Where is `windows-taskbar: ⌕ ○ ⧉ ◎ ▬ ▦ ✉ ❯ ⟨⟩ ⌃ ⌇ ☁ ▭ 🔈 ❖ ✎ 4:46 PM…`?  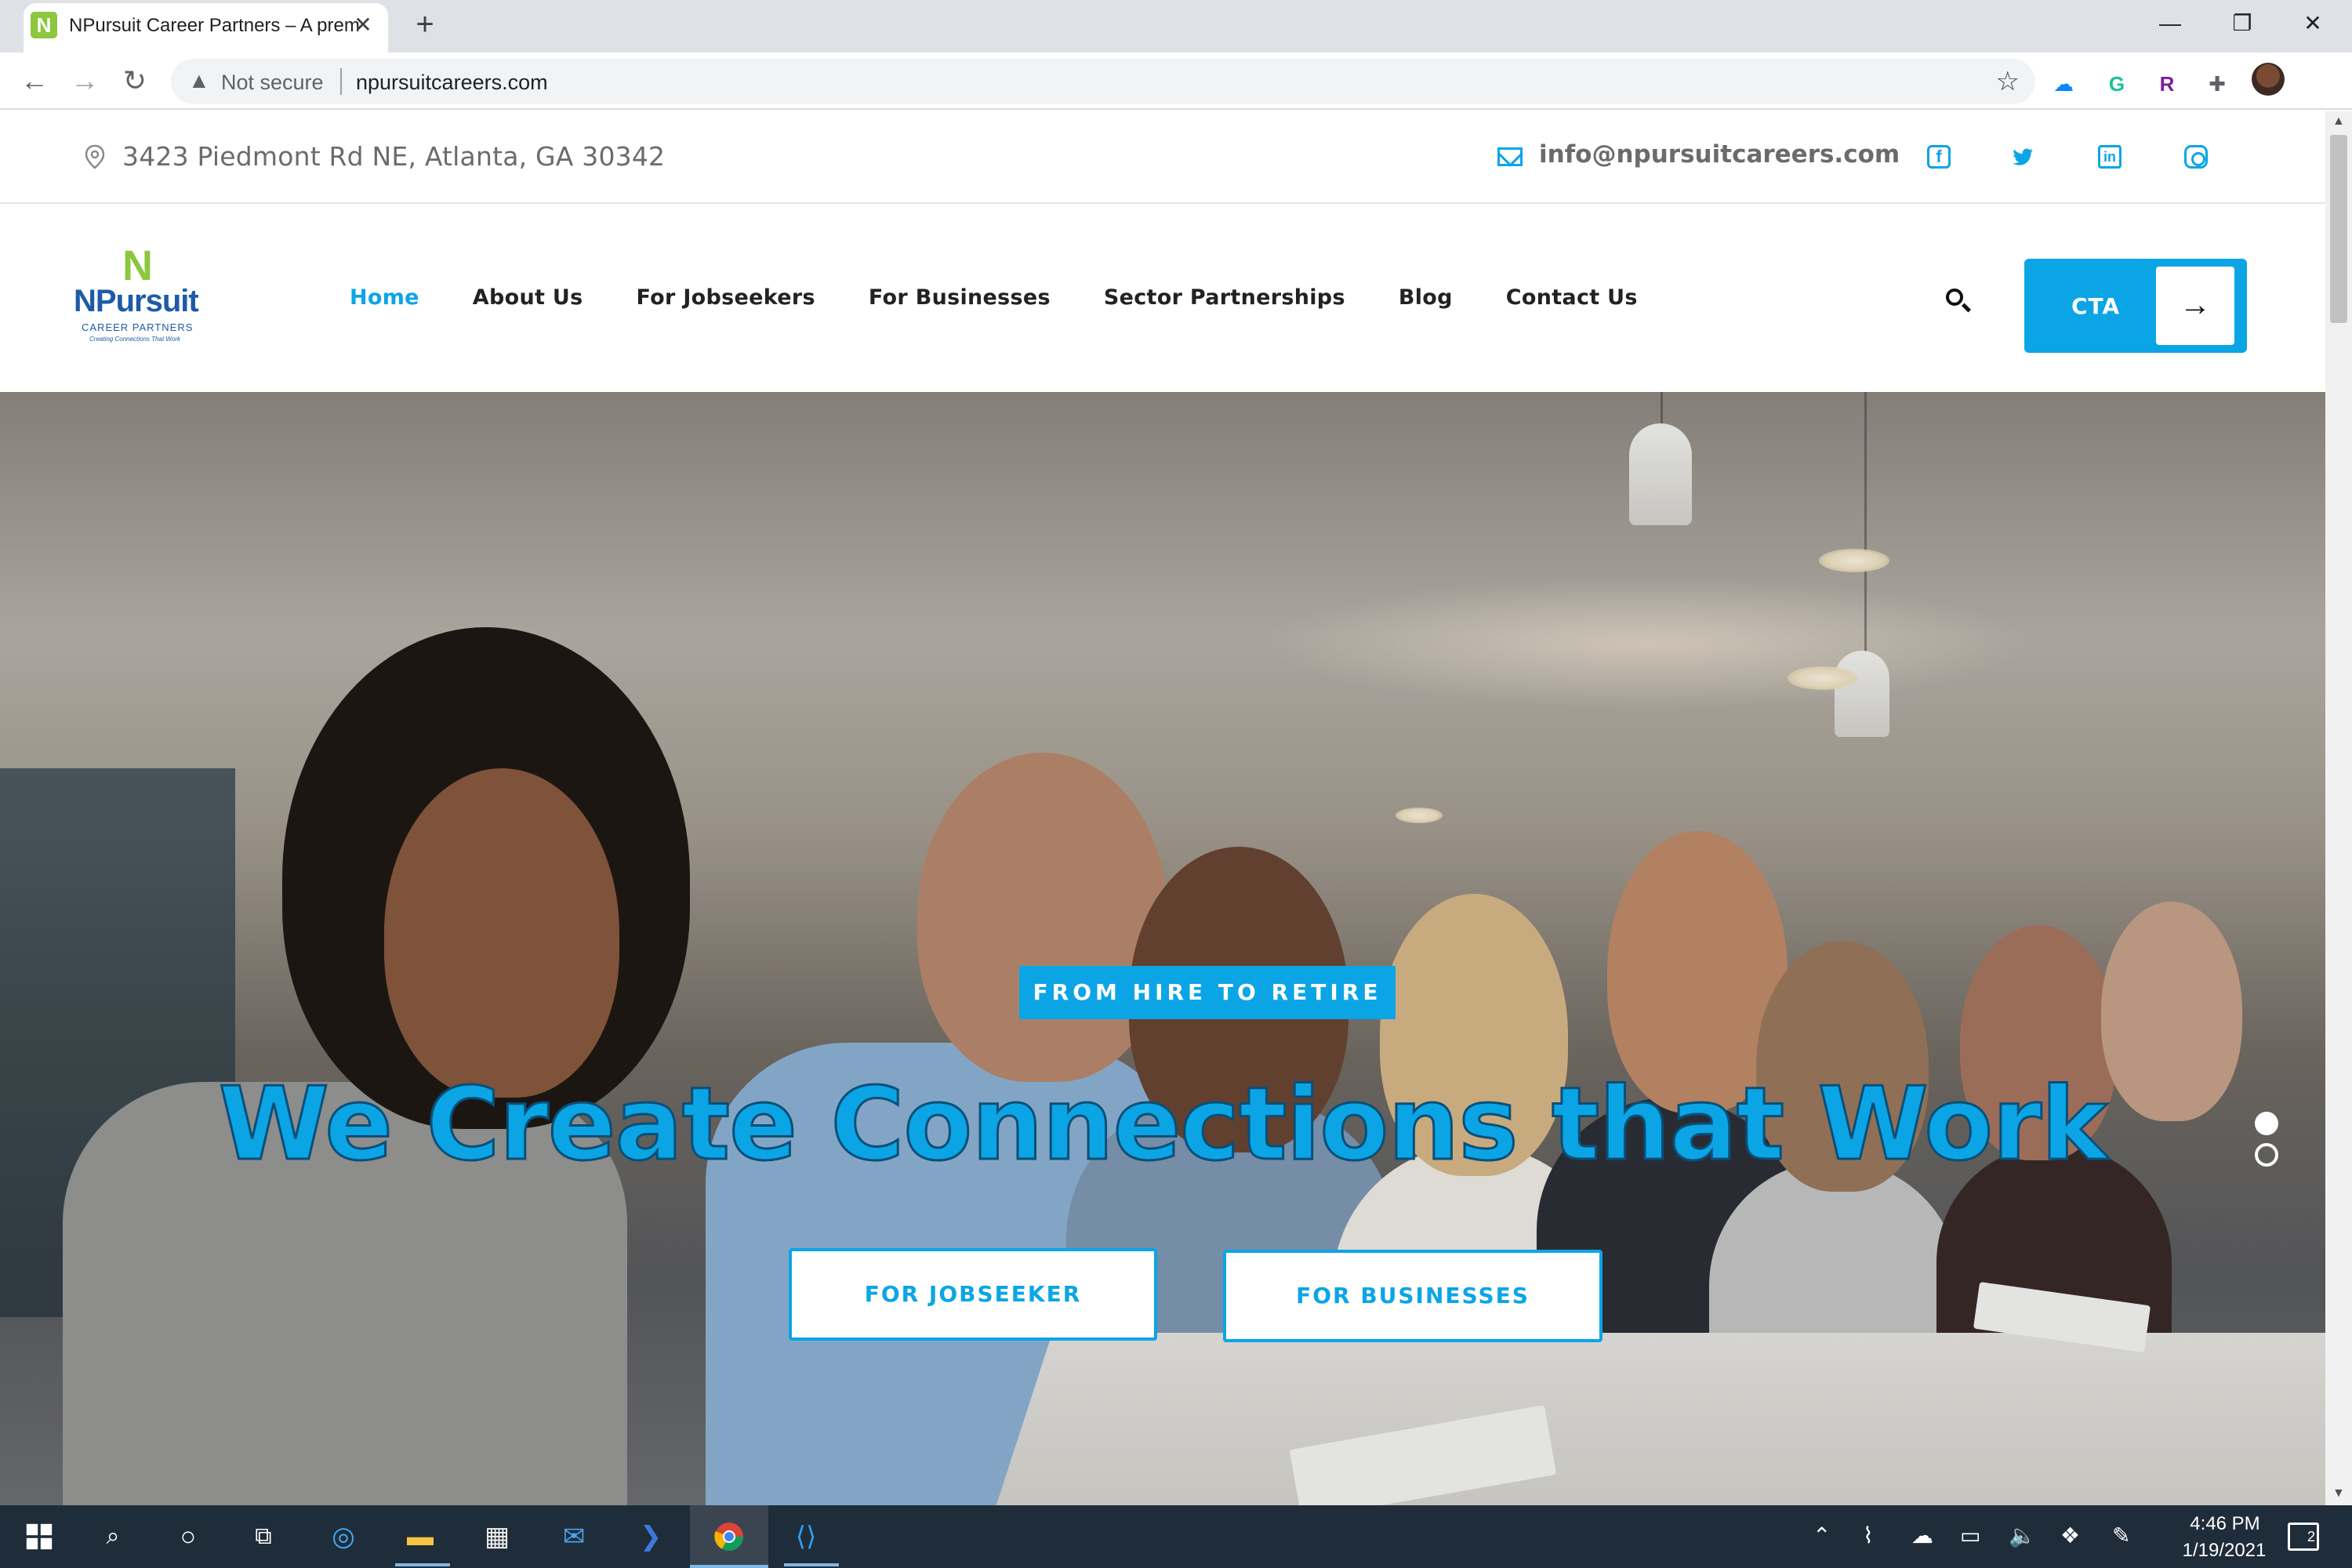 windows-taskbar: ⌕ ○ ⧉ ◎ ▬ ▦ ✉ ❯ ⟨⟩ ⌃ ⌇ ☁ ▭ 🔈 ❖ ✎ 4:46 PM… is located at coordinates (1176, 1536).